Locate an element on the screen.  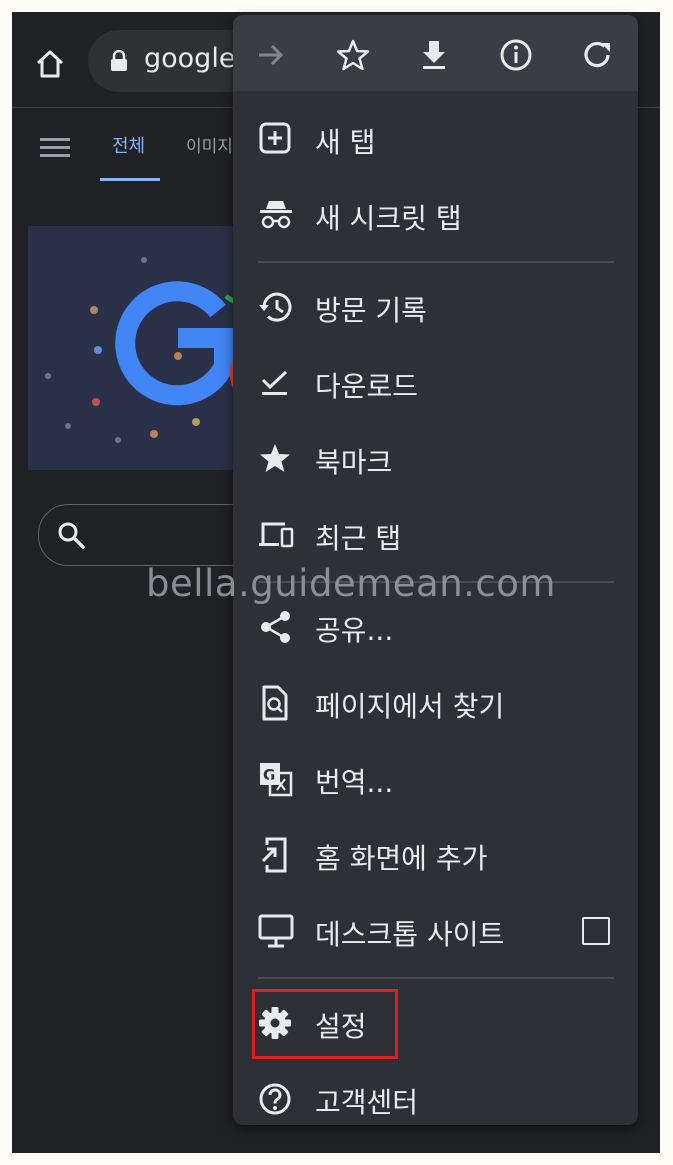
menu-icon-row is located at coordinates (435, 53).